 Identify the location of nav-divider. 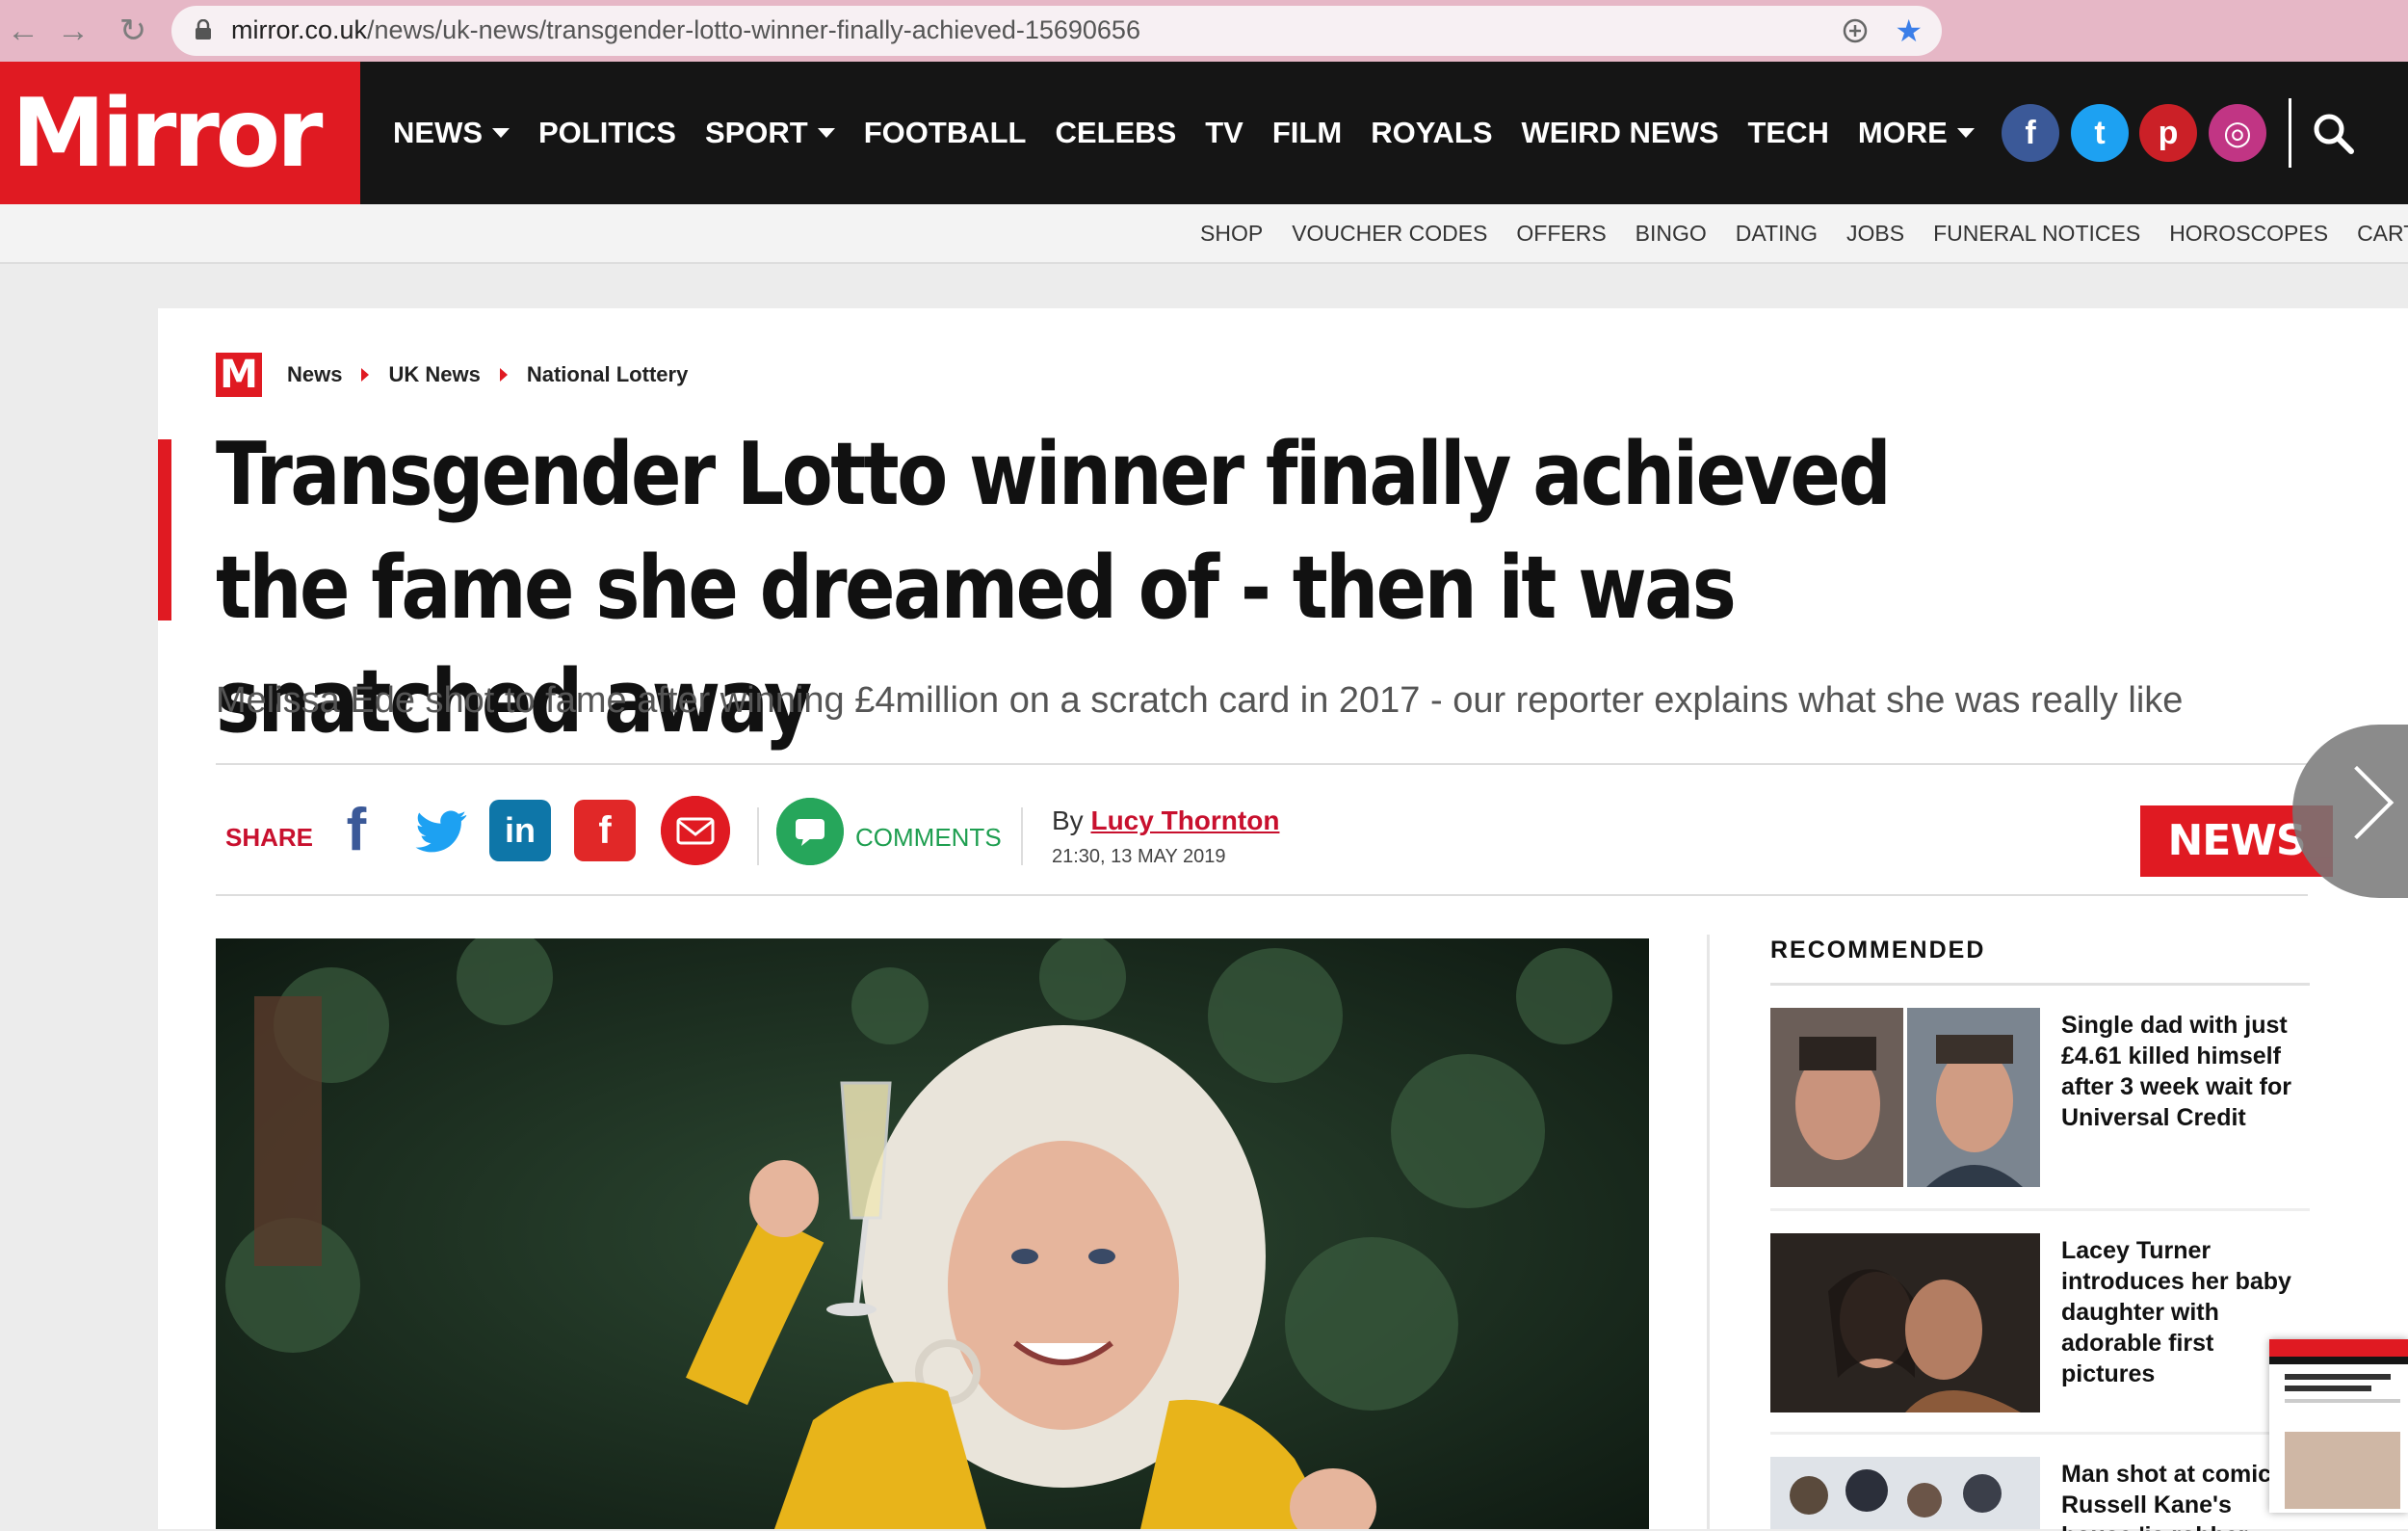
(2290, 133).